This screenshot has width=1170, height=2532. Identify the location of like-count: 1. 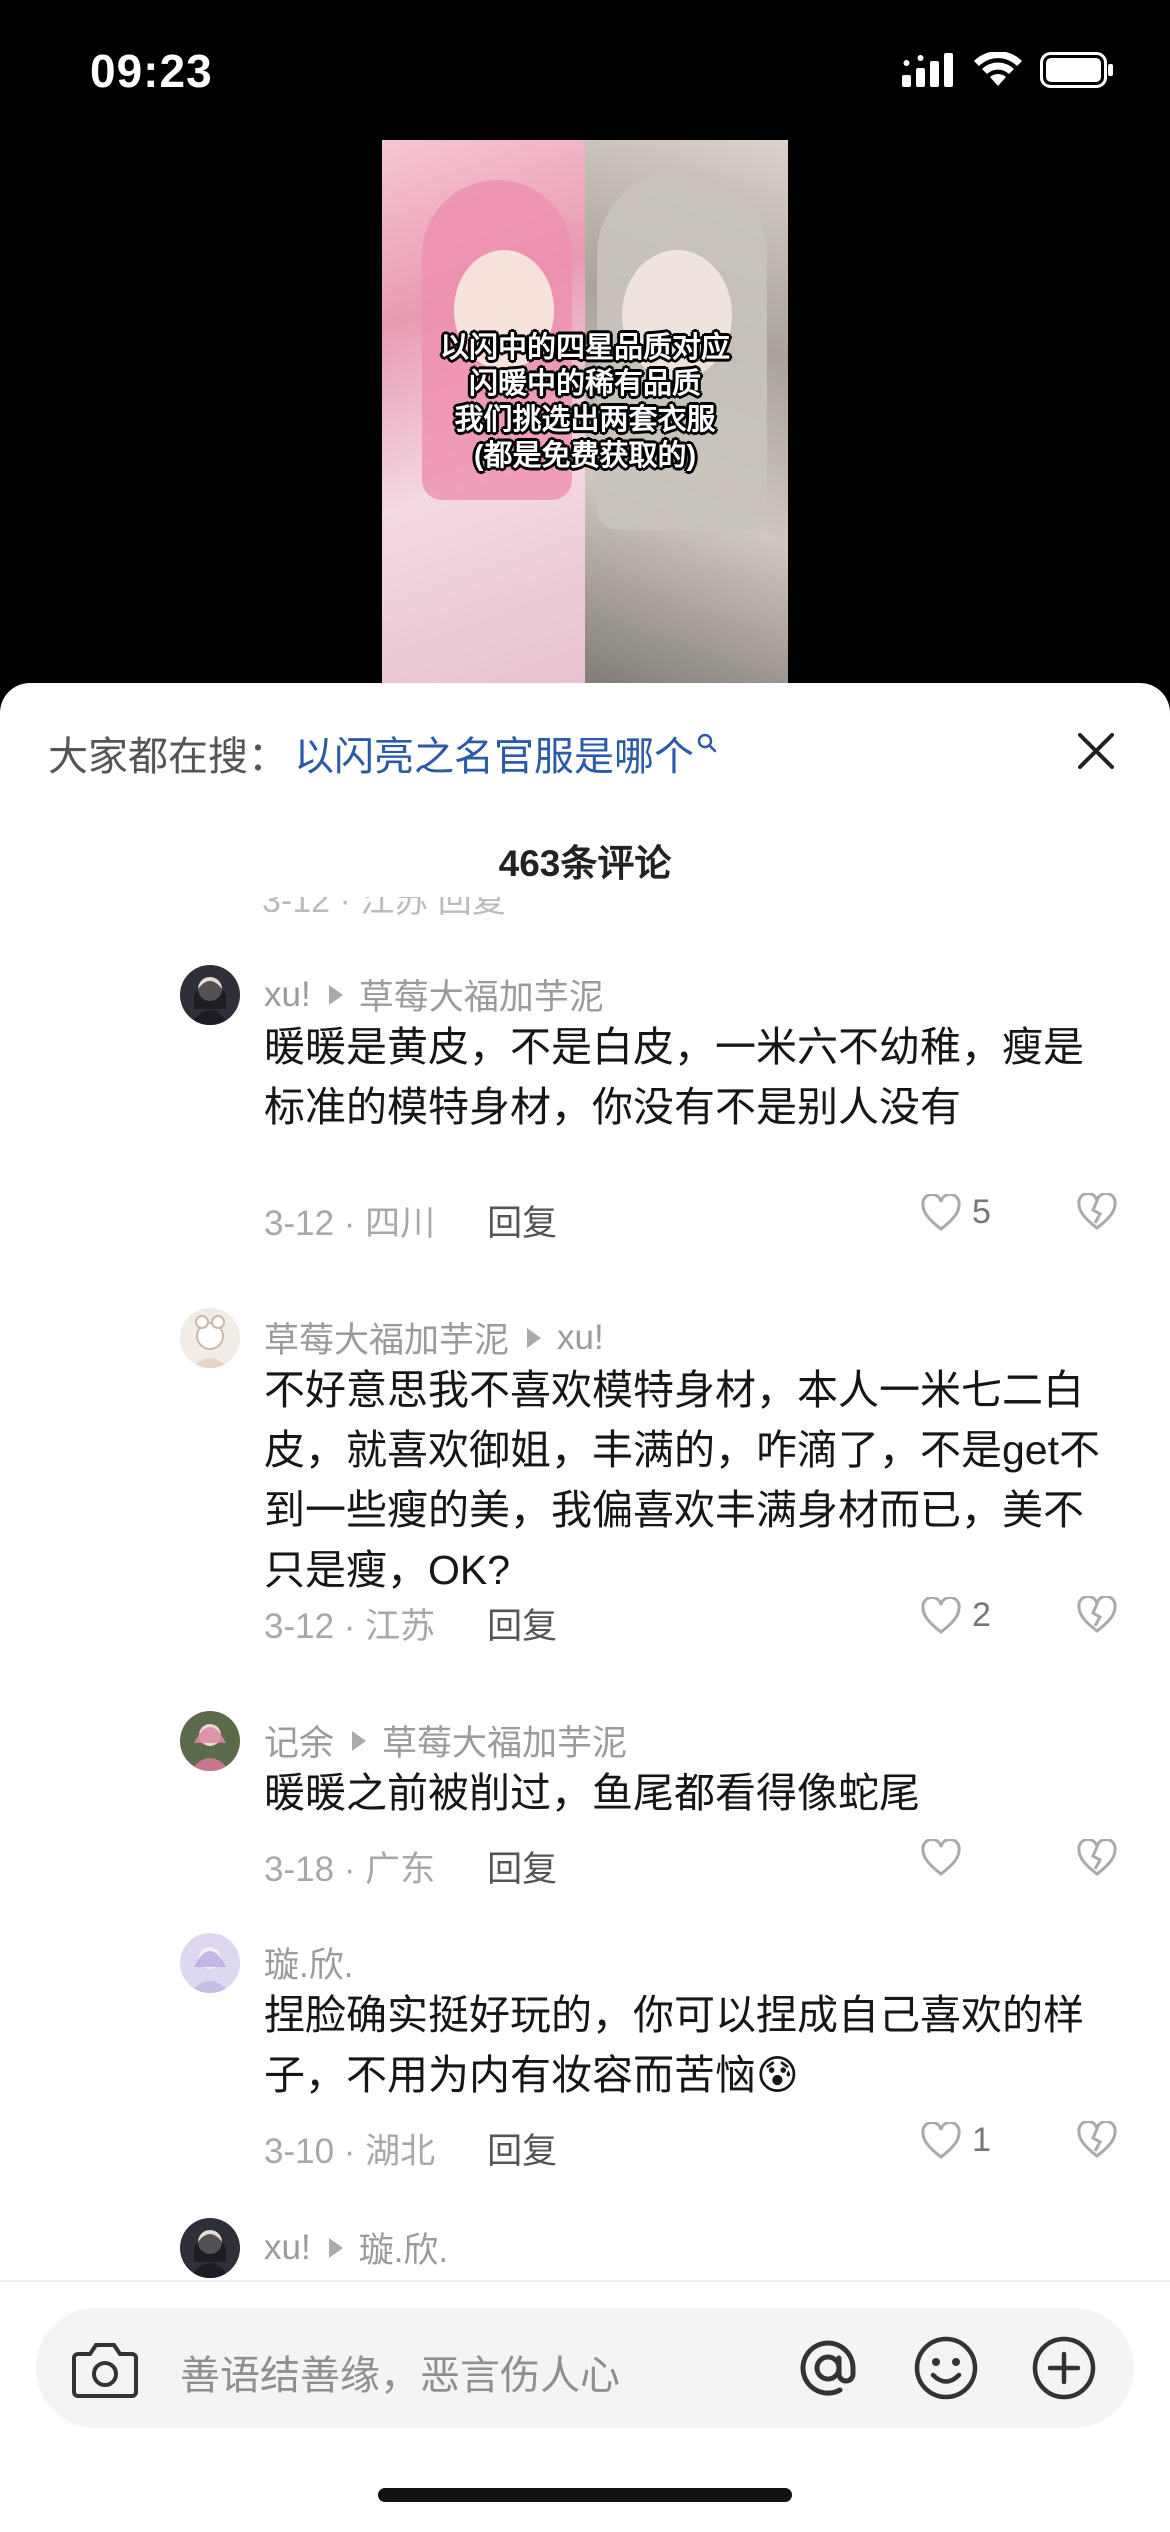
(981, 2140).